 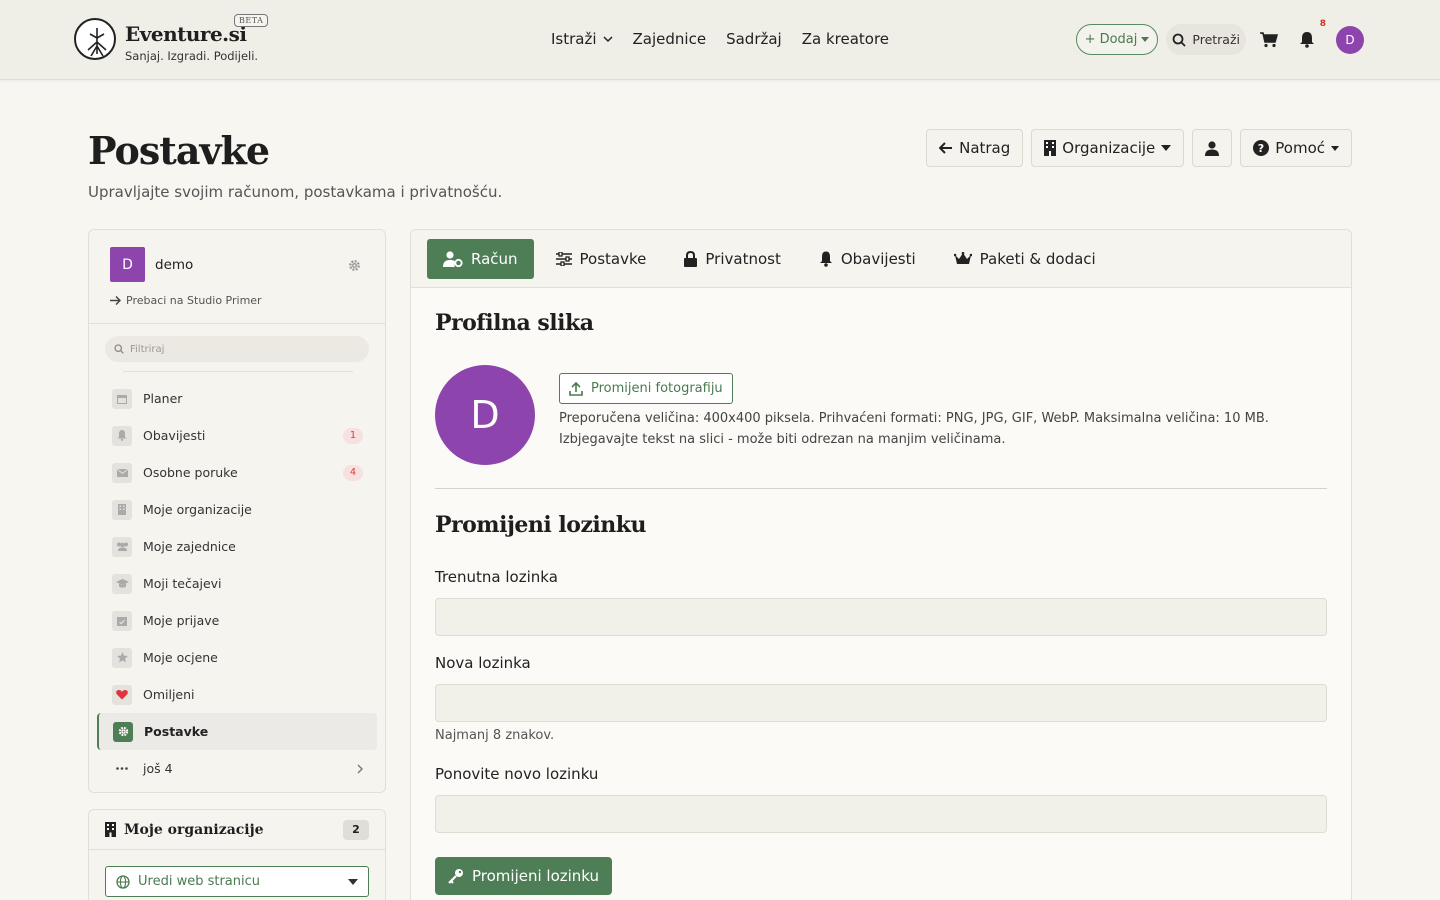 What do you see at coordinates (190, 472) in the screenshot?
I see `sidebar-item-label: Osobne poruke` at bounding box center [190, 472].